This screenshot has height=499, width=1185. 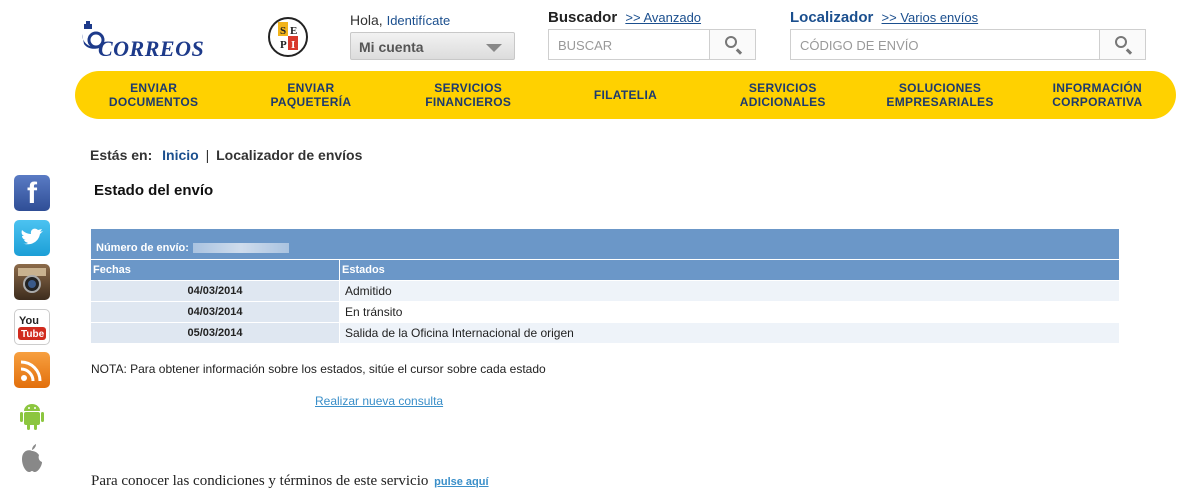 I want to click on table-row: 04/03/2014 Admitido, so click(x=605, y=291).